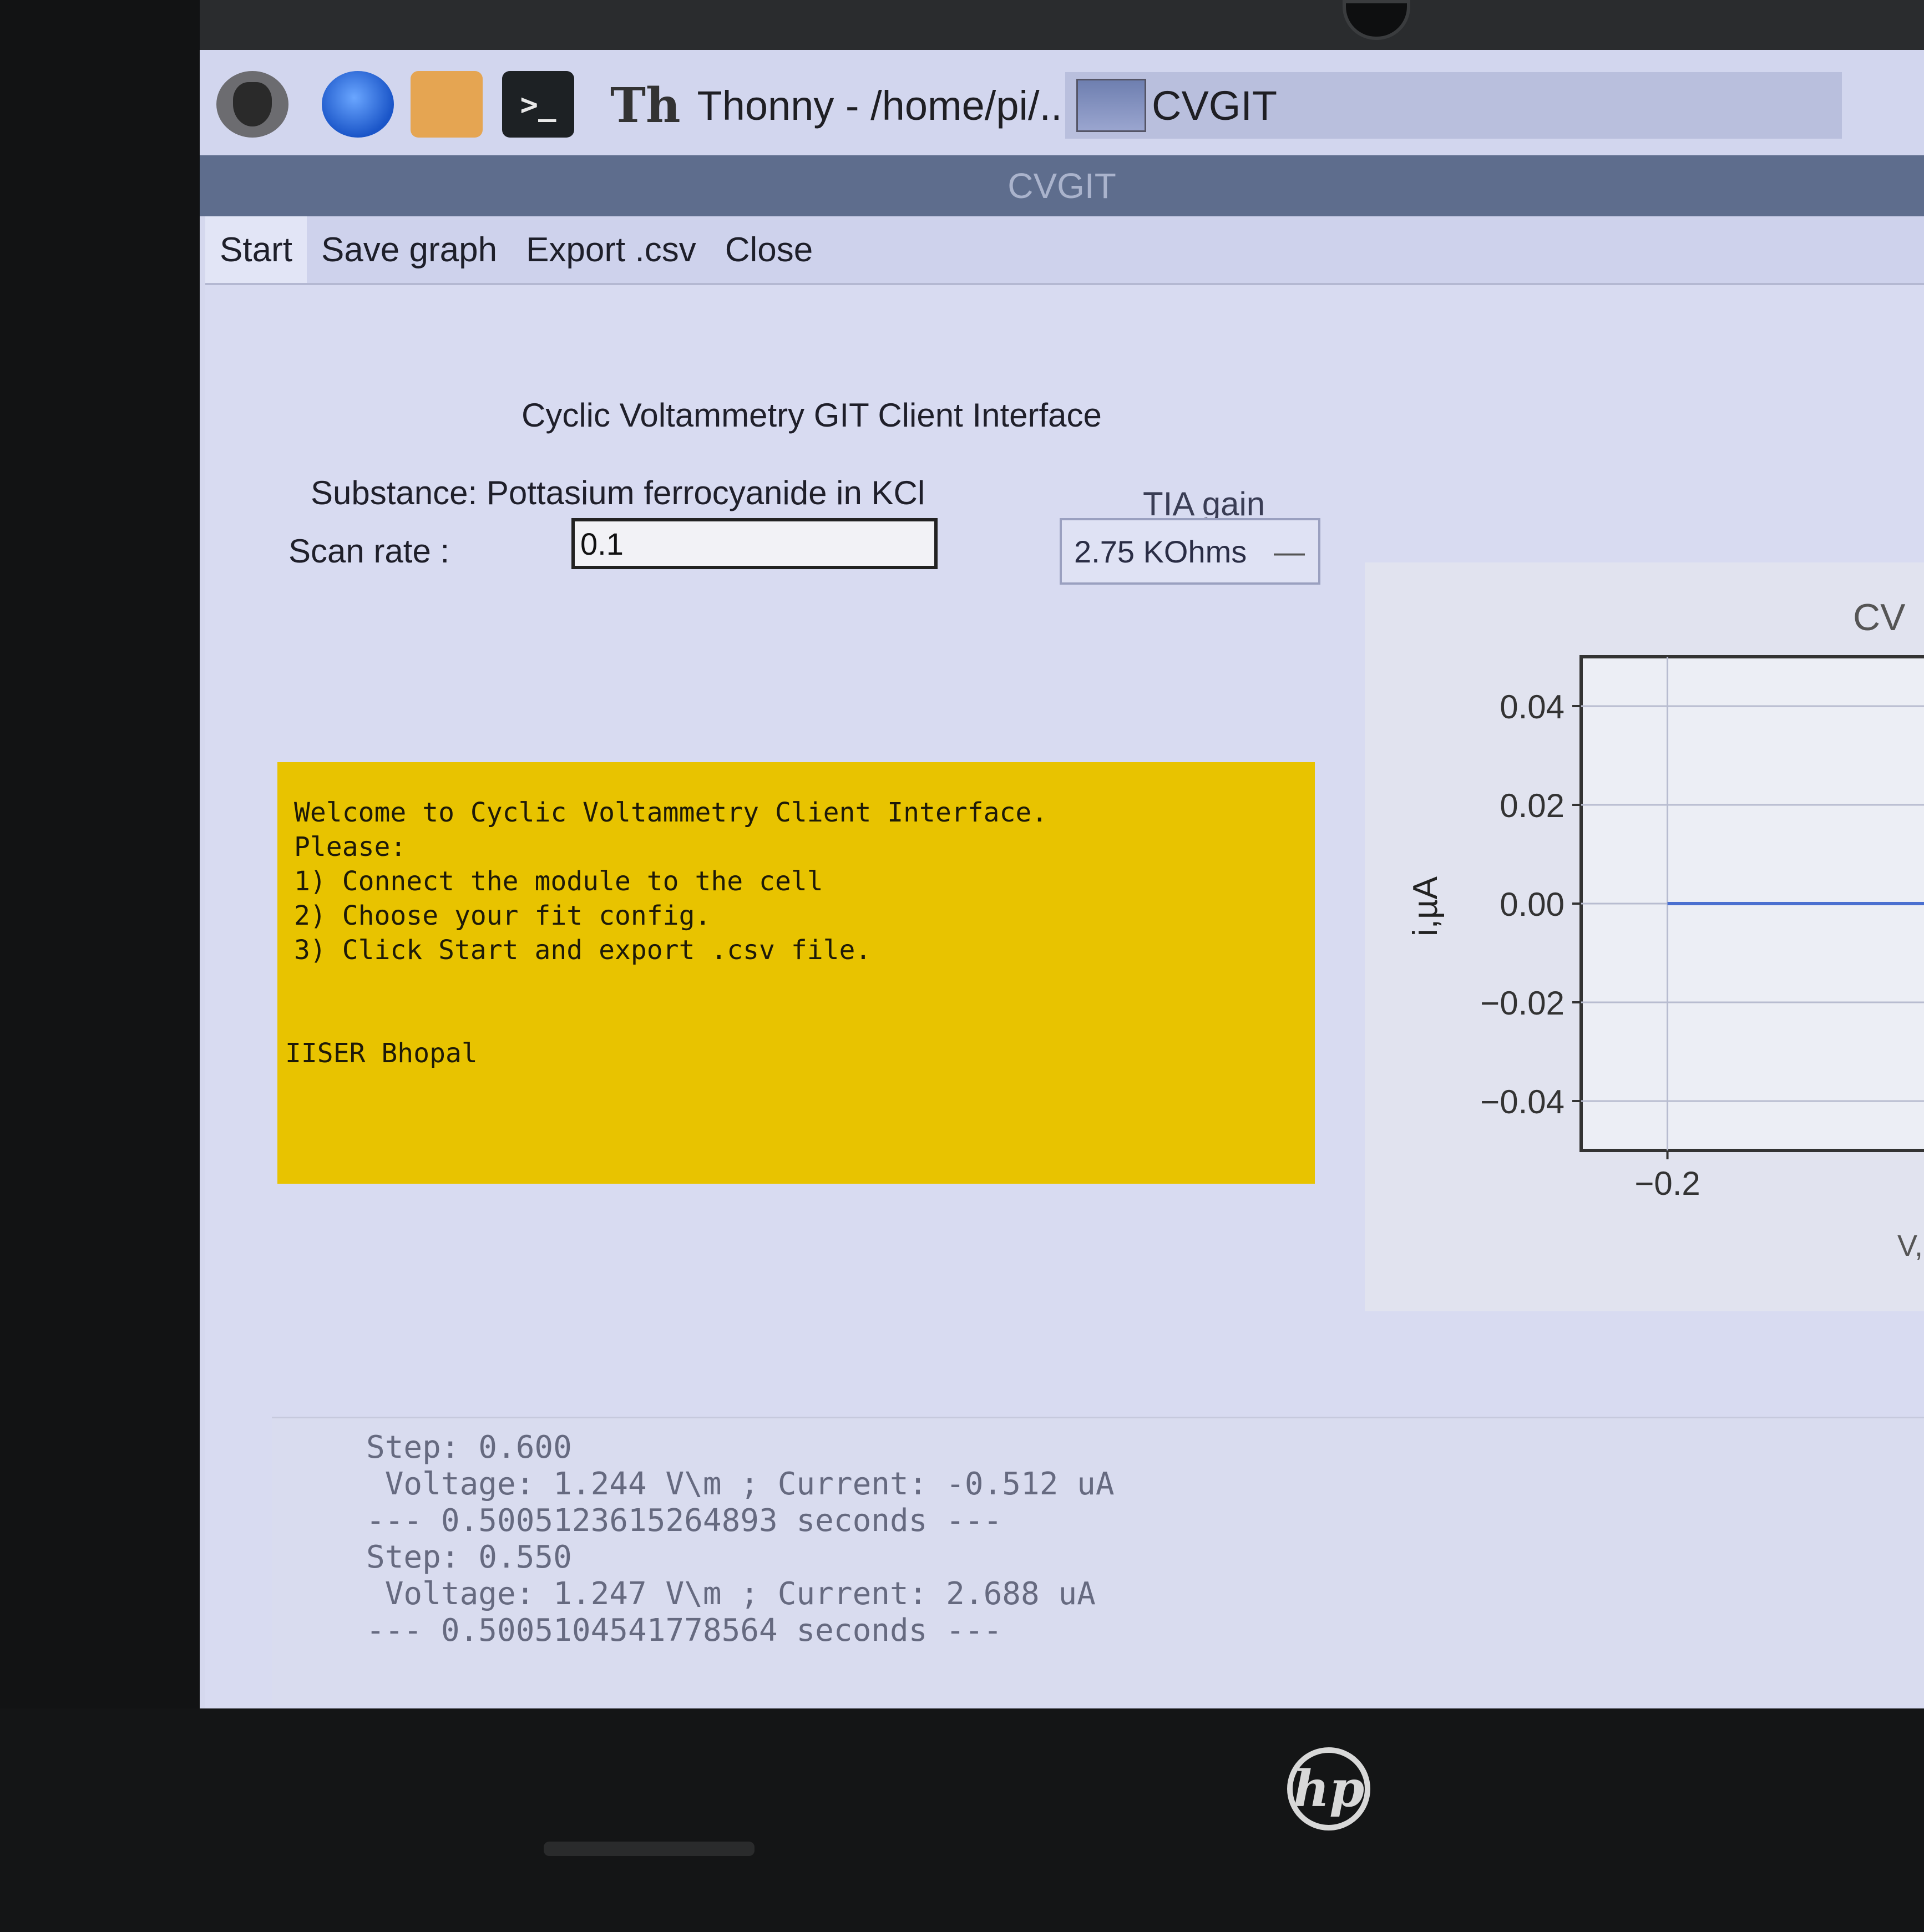  Describe the element at coordinates (731, 1594) in the screenshot. I see `console-line: Voltage: 1.247 V\m ; Current: 2.688 uA` at that location.